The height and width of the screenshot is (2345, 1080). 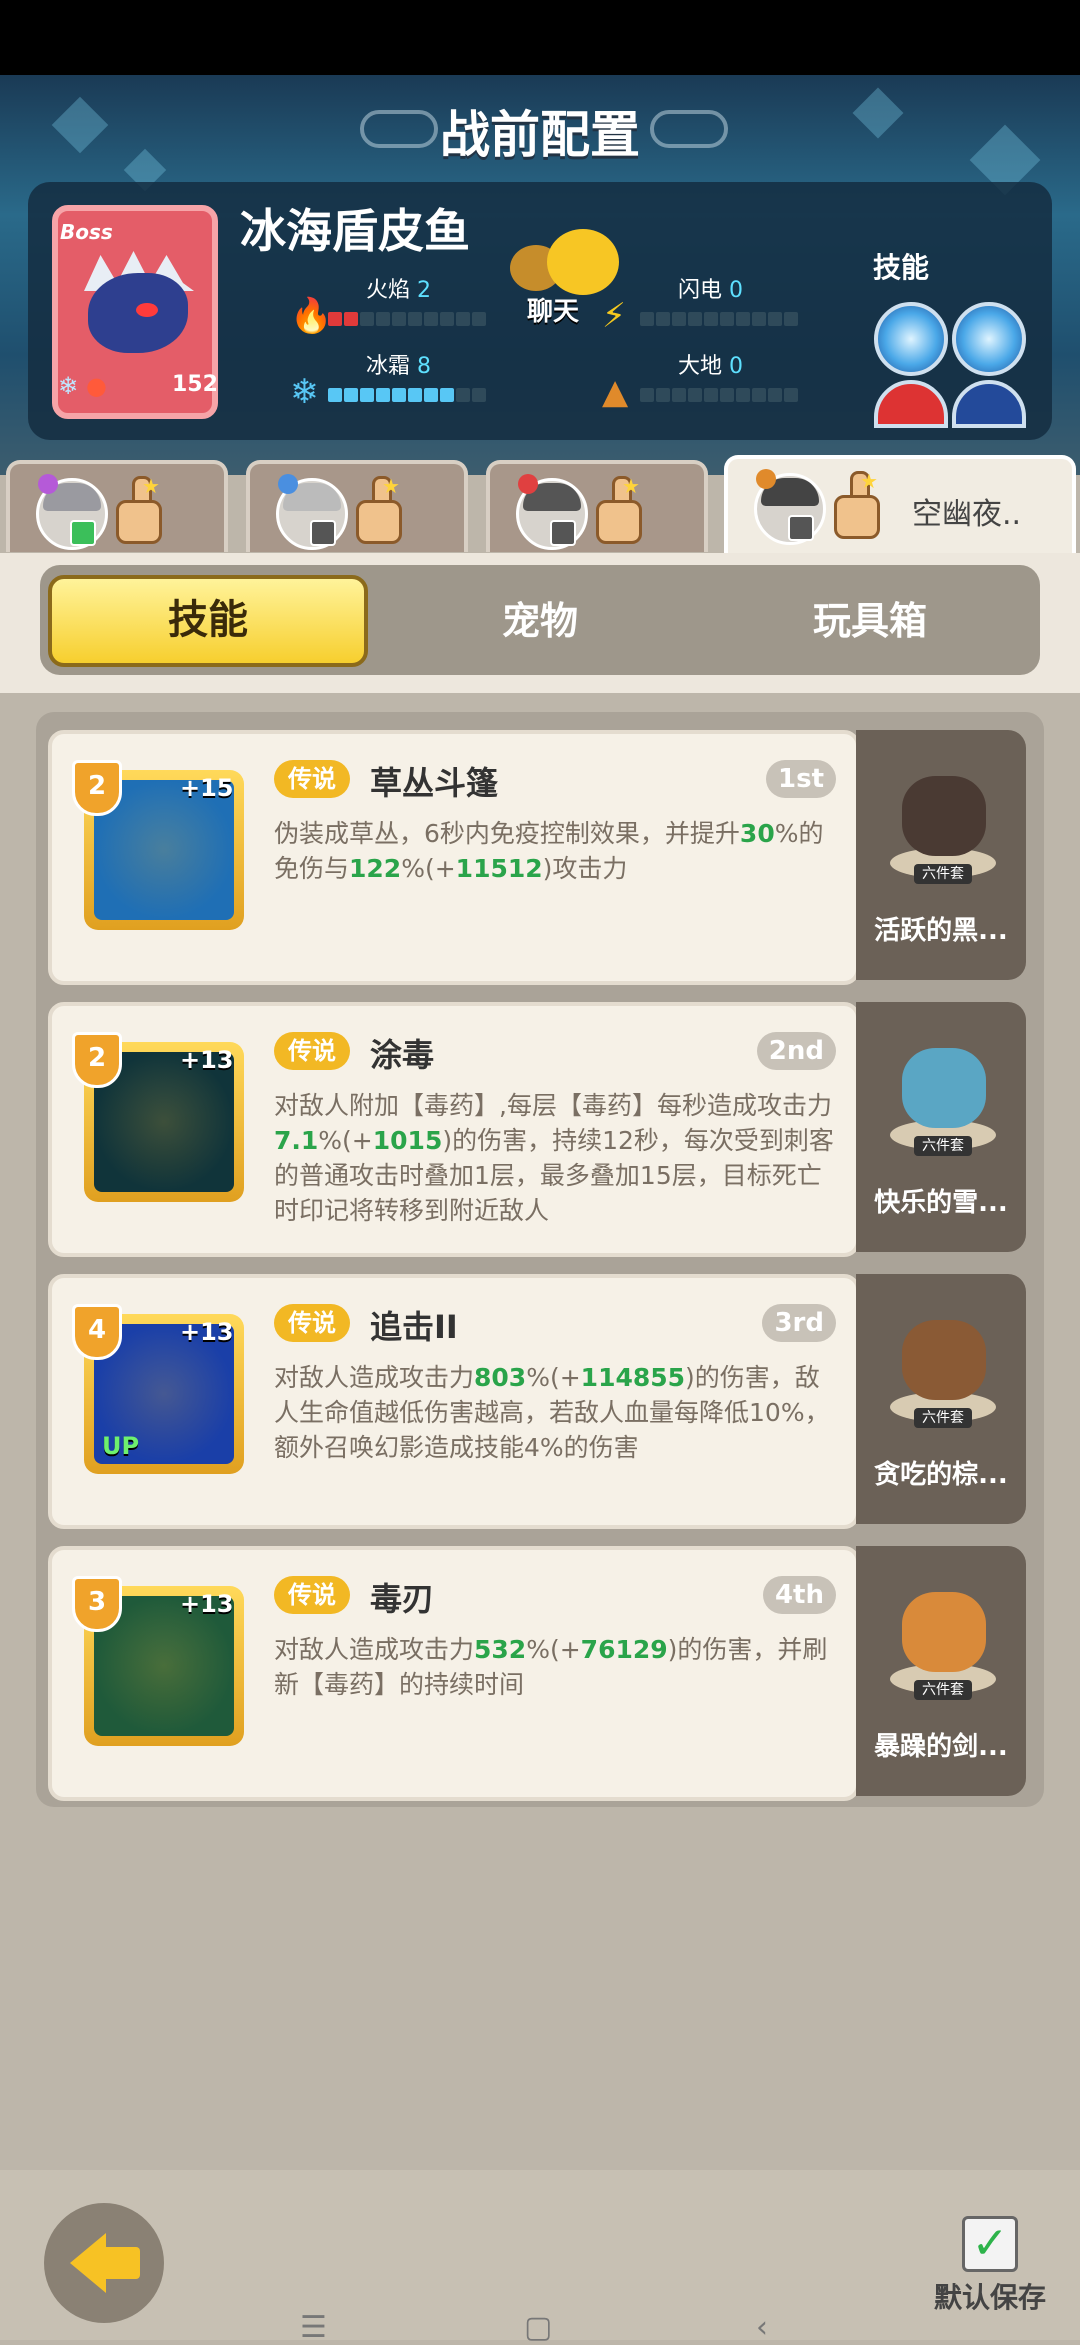 I want to click on skill-rank-badge: 3rd, so click(x=799, y=1323).